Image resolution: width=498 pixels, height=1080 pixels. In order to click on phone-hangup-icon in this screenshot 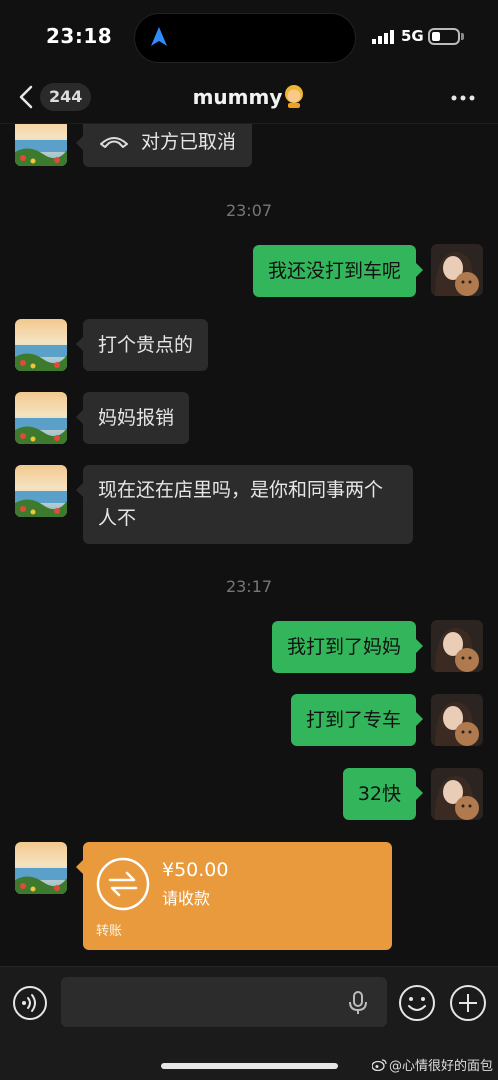, I will do `click(114, 142)`.